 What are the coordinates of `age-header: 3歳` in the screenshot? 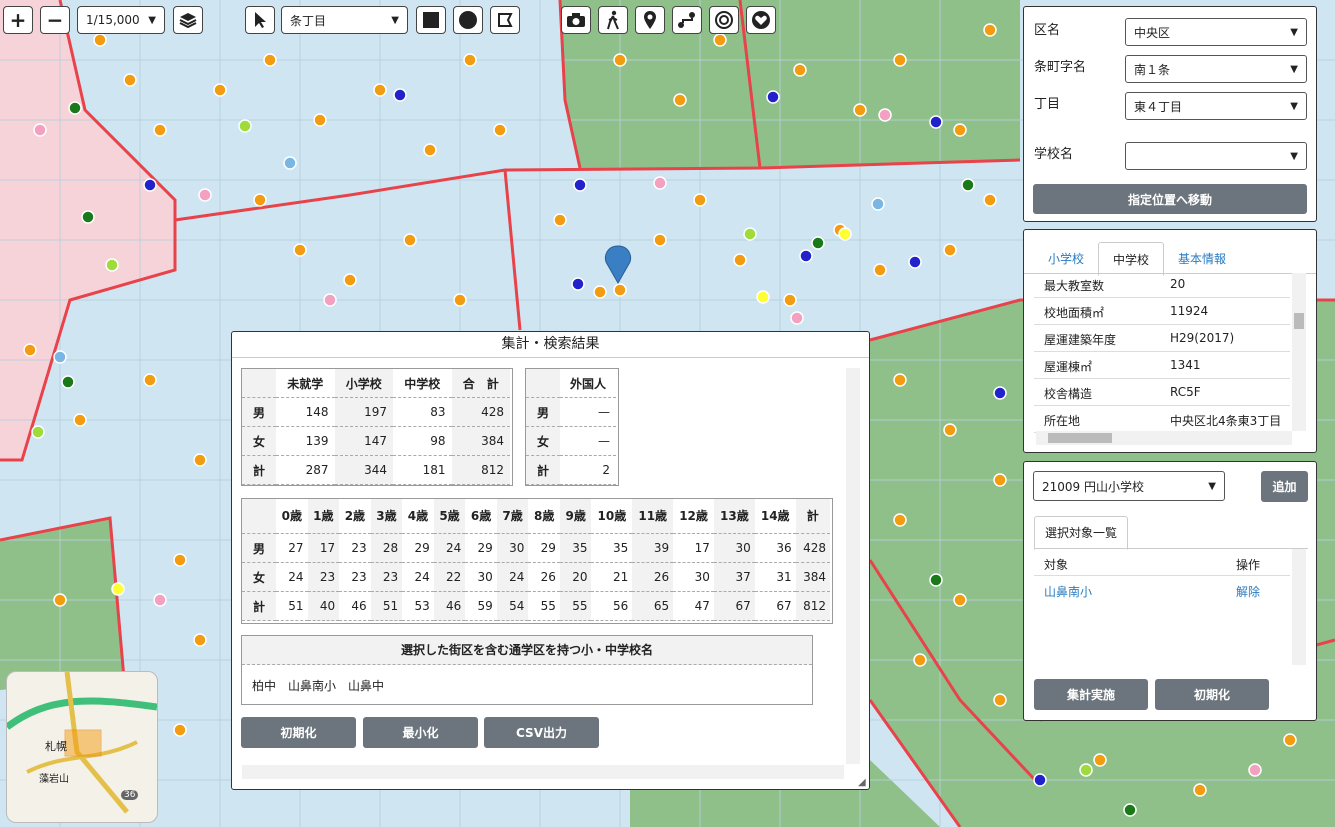 It's located at (386, 516).